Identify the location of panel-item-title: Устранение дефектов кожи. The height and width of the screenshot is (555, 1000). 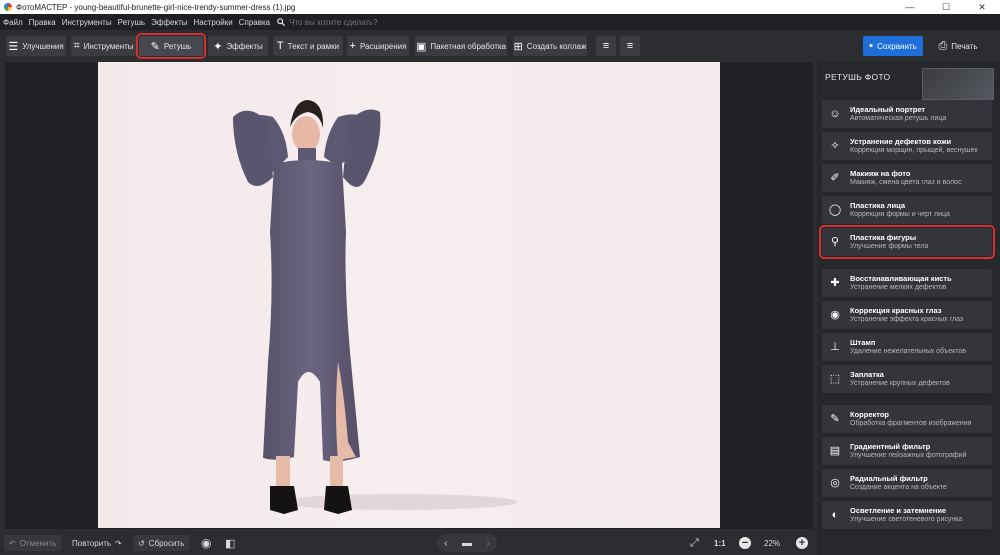
(901, 141).